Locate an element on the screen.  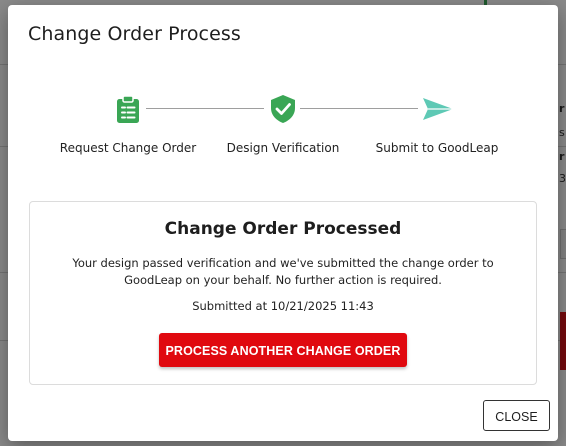
process-another-change-order-button: PROCESS ANOTHER CHANGE ORDER is located at coordinates (283, 350).